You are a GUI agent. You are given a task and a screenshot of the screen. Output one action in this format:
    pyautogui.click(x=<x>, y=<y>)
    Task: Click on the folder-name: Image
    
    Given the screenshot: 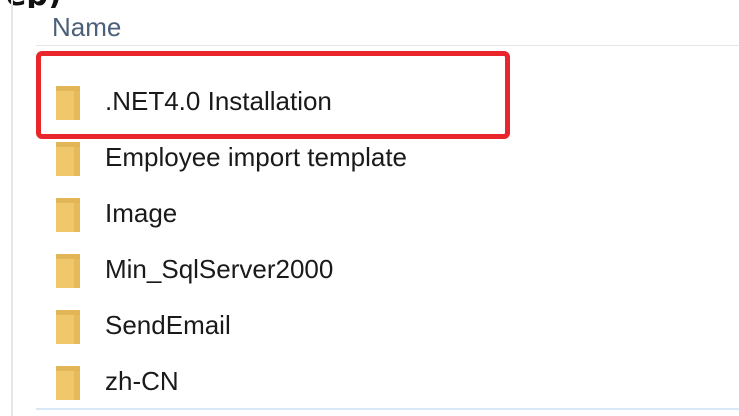 What is the action you would take?
    pyautogui.click(x=141, y=213)
    